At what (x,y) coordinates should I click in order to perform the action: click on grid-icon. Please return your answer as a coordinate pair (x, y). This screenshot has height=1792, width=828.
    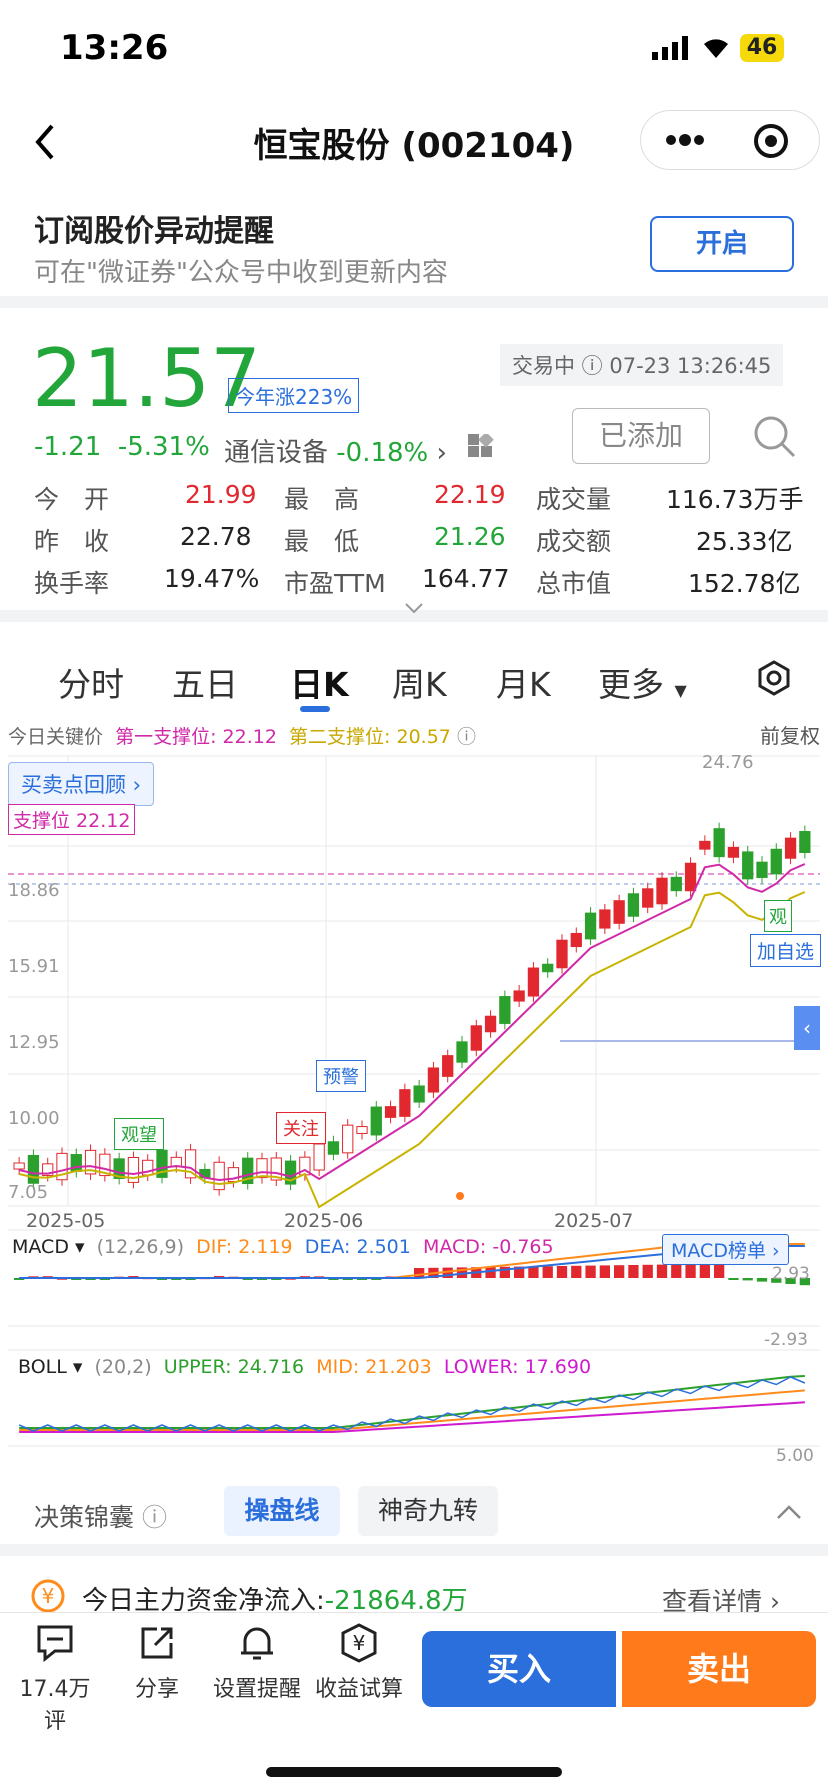
    Looking at the image, I should click on (481, 447).